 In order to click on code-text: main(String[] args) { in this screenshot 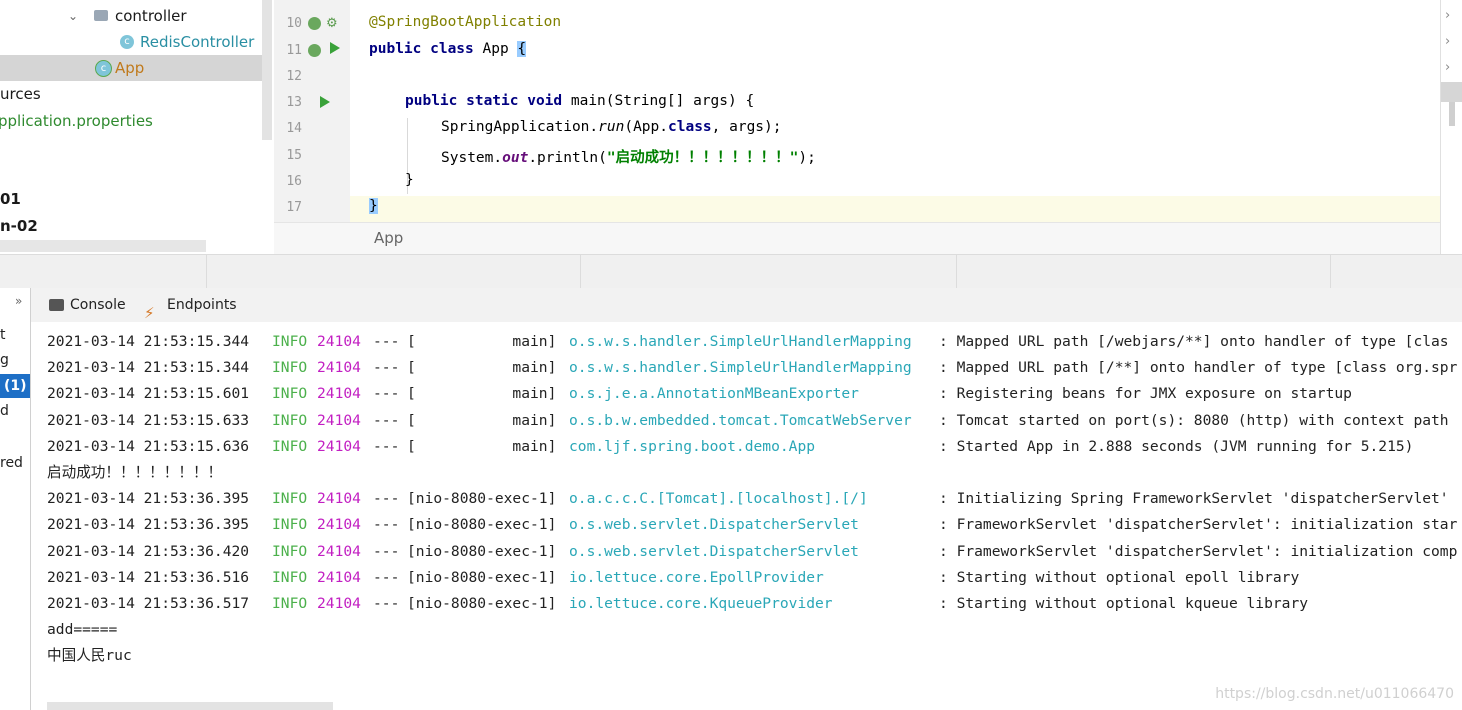, I will do `click(658, 101)`.